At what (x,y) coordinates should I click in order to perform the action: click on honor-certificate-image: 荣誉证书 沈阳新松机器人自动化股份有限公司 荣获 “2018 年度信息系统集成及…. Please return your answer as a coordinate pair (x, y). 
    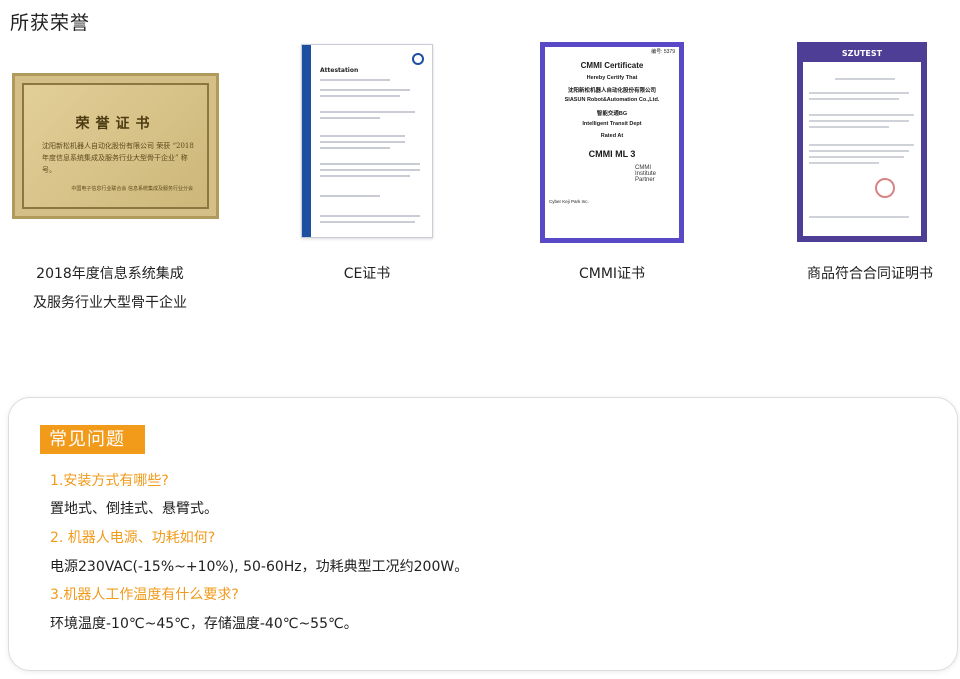
    Looking at the image, I should click on (115, 146).